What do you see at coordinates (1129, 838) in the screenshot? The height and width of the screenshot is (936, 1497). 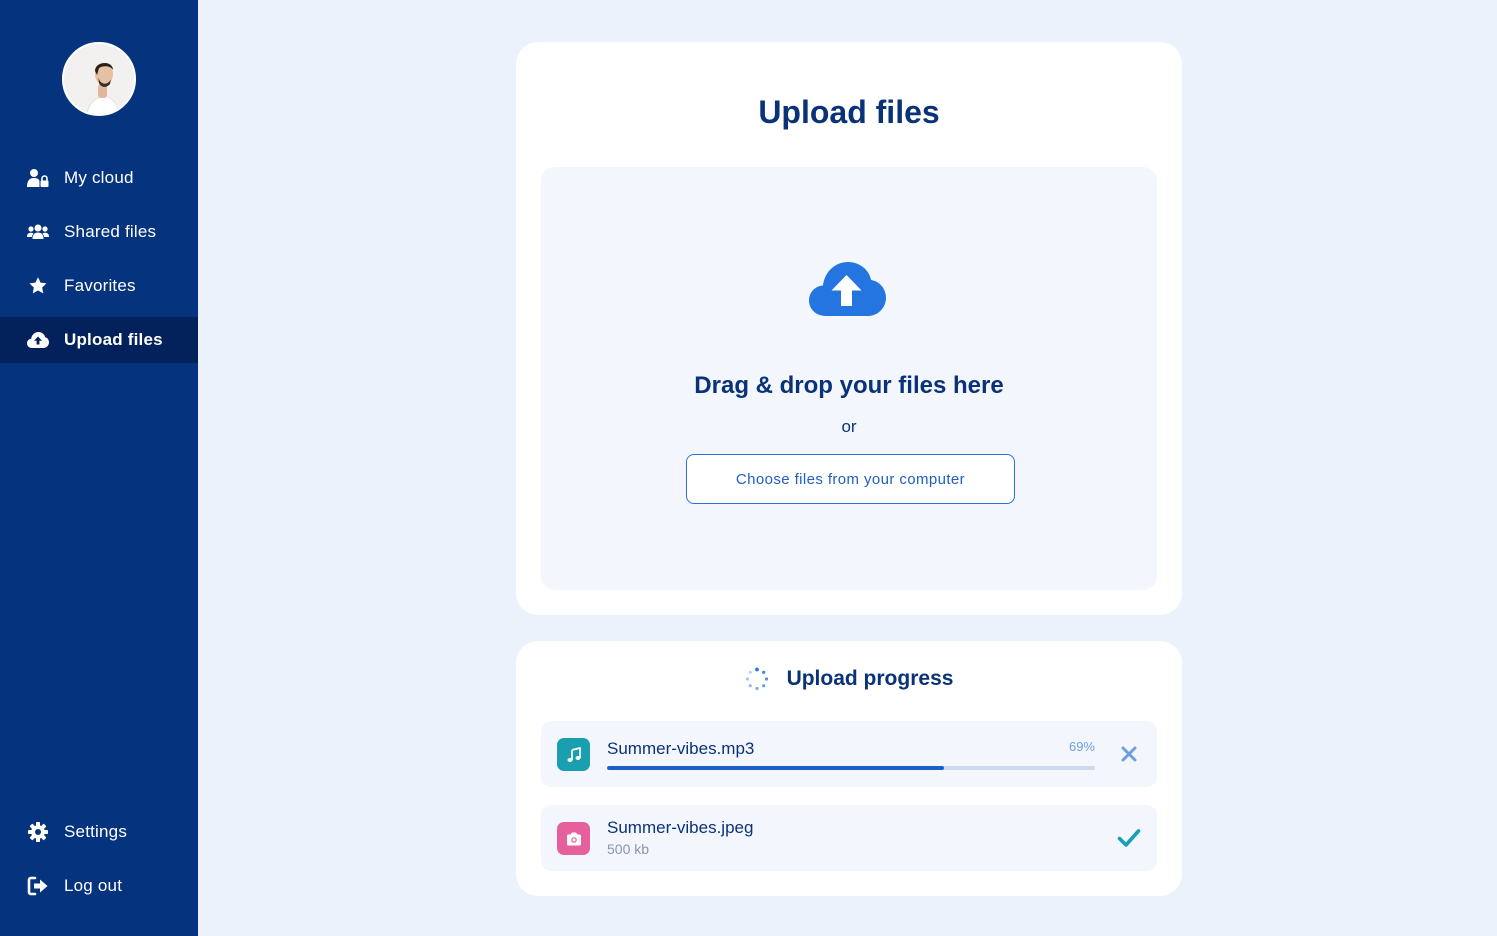 I see `check-icon` at bounding box center [1129, 838].